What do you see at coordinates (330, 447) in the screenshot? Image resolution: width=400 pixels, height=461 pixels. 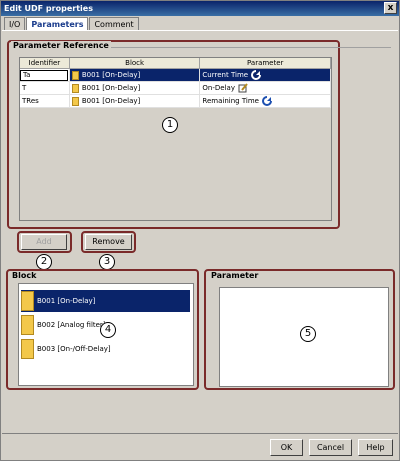 I see `cancel-button: Cancel` at bounding box center [330, 447].